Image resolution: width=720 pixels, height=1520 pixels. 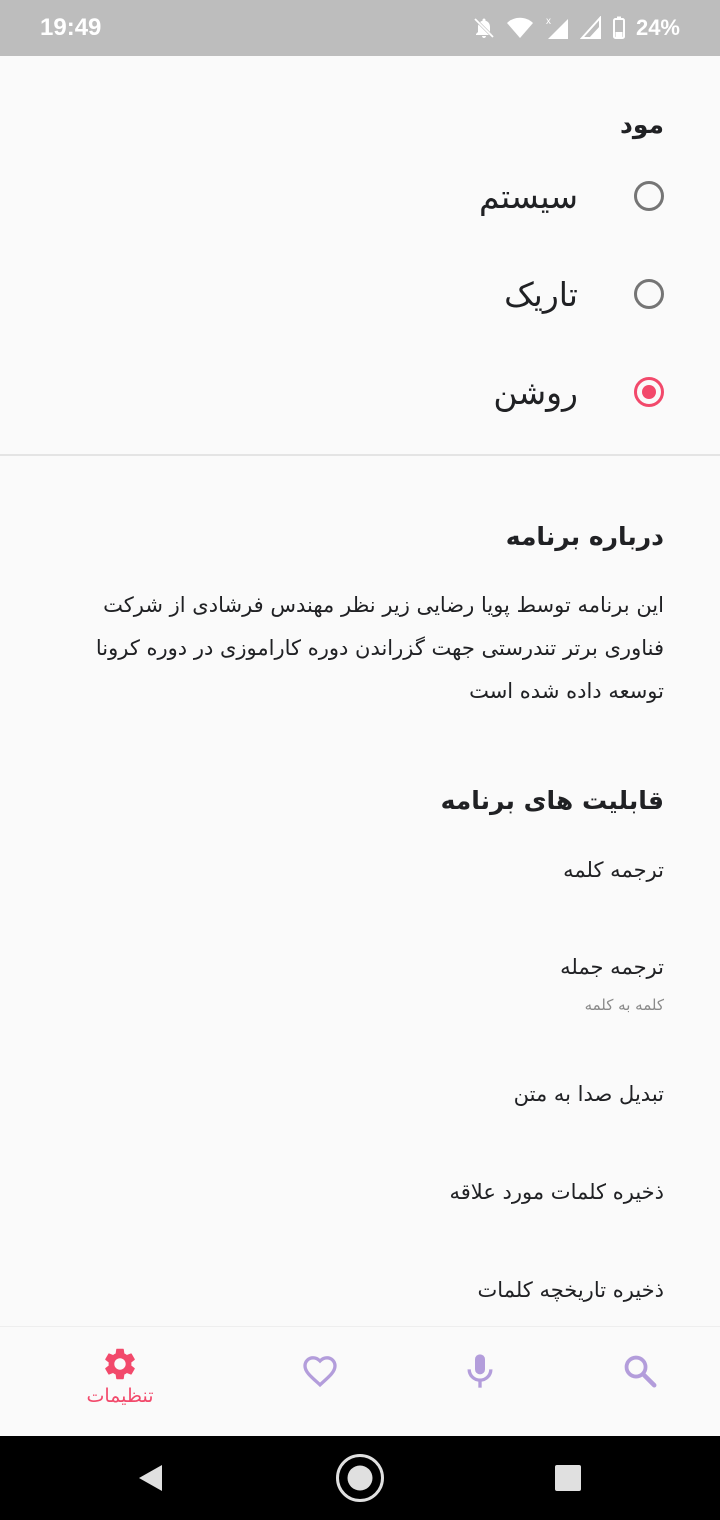 What do you see at coordinates (618, 27) in the screenshot?
I see `battery-icon` at bounding box center [618, 27].